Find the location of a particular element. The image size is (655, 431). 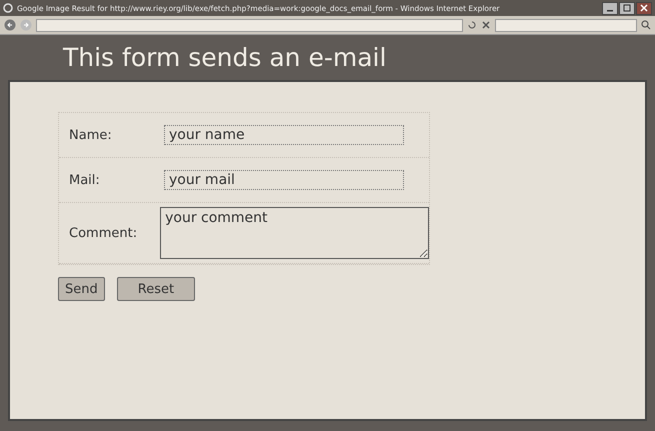

maximize-button is located at coordinates (627, 8).